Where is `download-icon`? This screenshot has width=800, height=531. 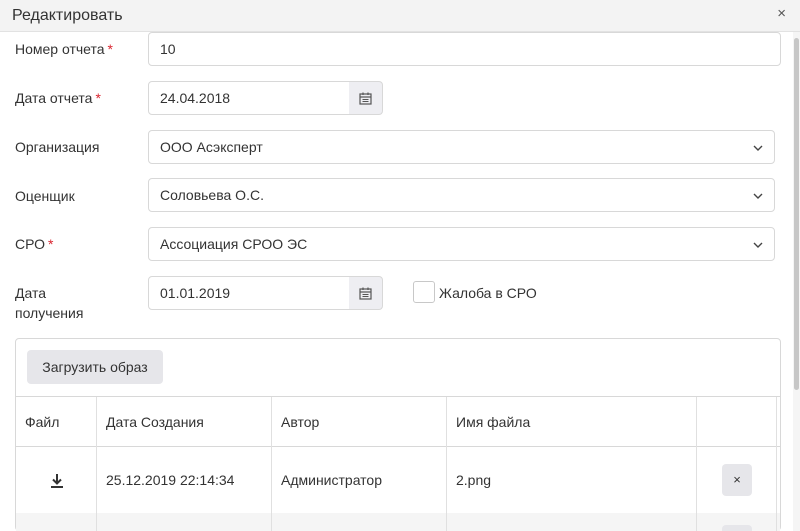 download-icon is located at coordinates (57, 481).